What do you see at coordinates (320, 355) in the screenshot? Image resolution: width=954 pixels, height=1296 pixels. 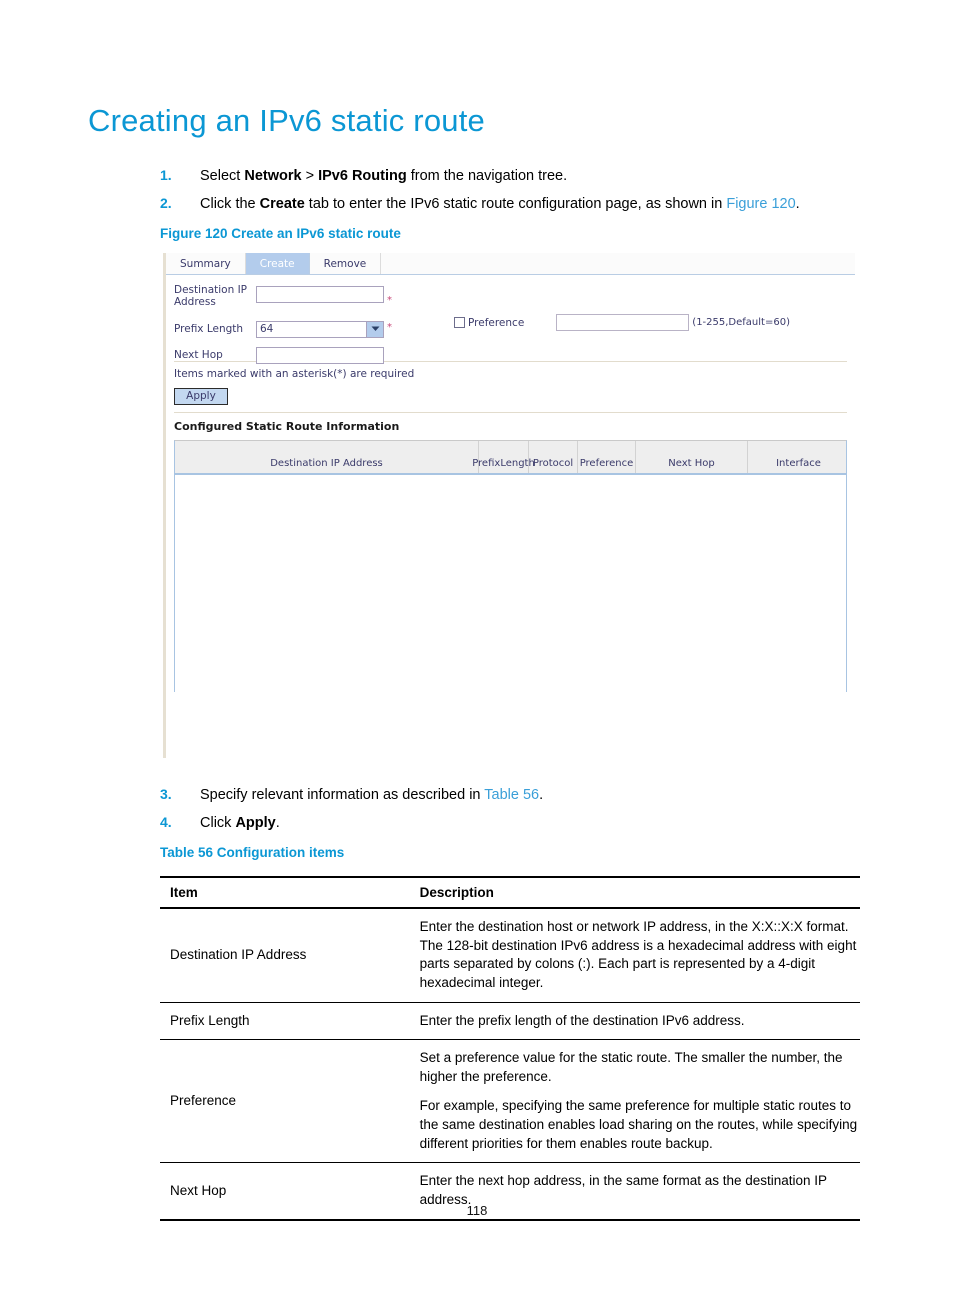 I see `next-hop-input` at bounding box center [320, 355].